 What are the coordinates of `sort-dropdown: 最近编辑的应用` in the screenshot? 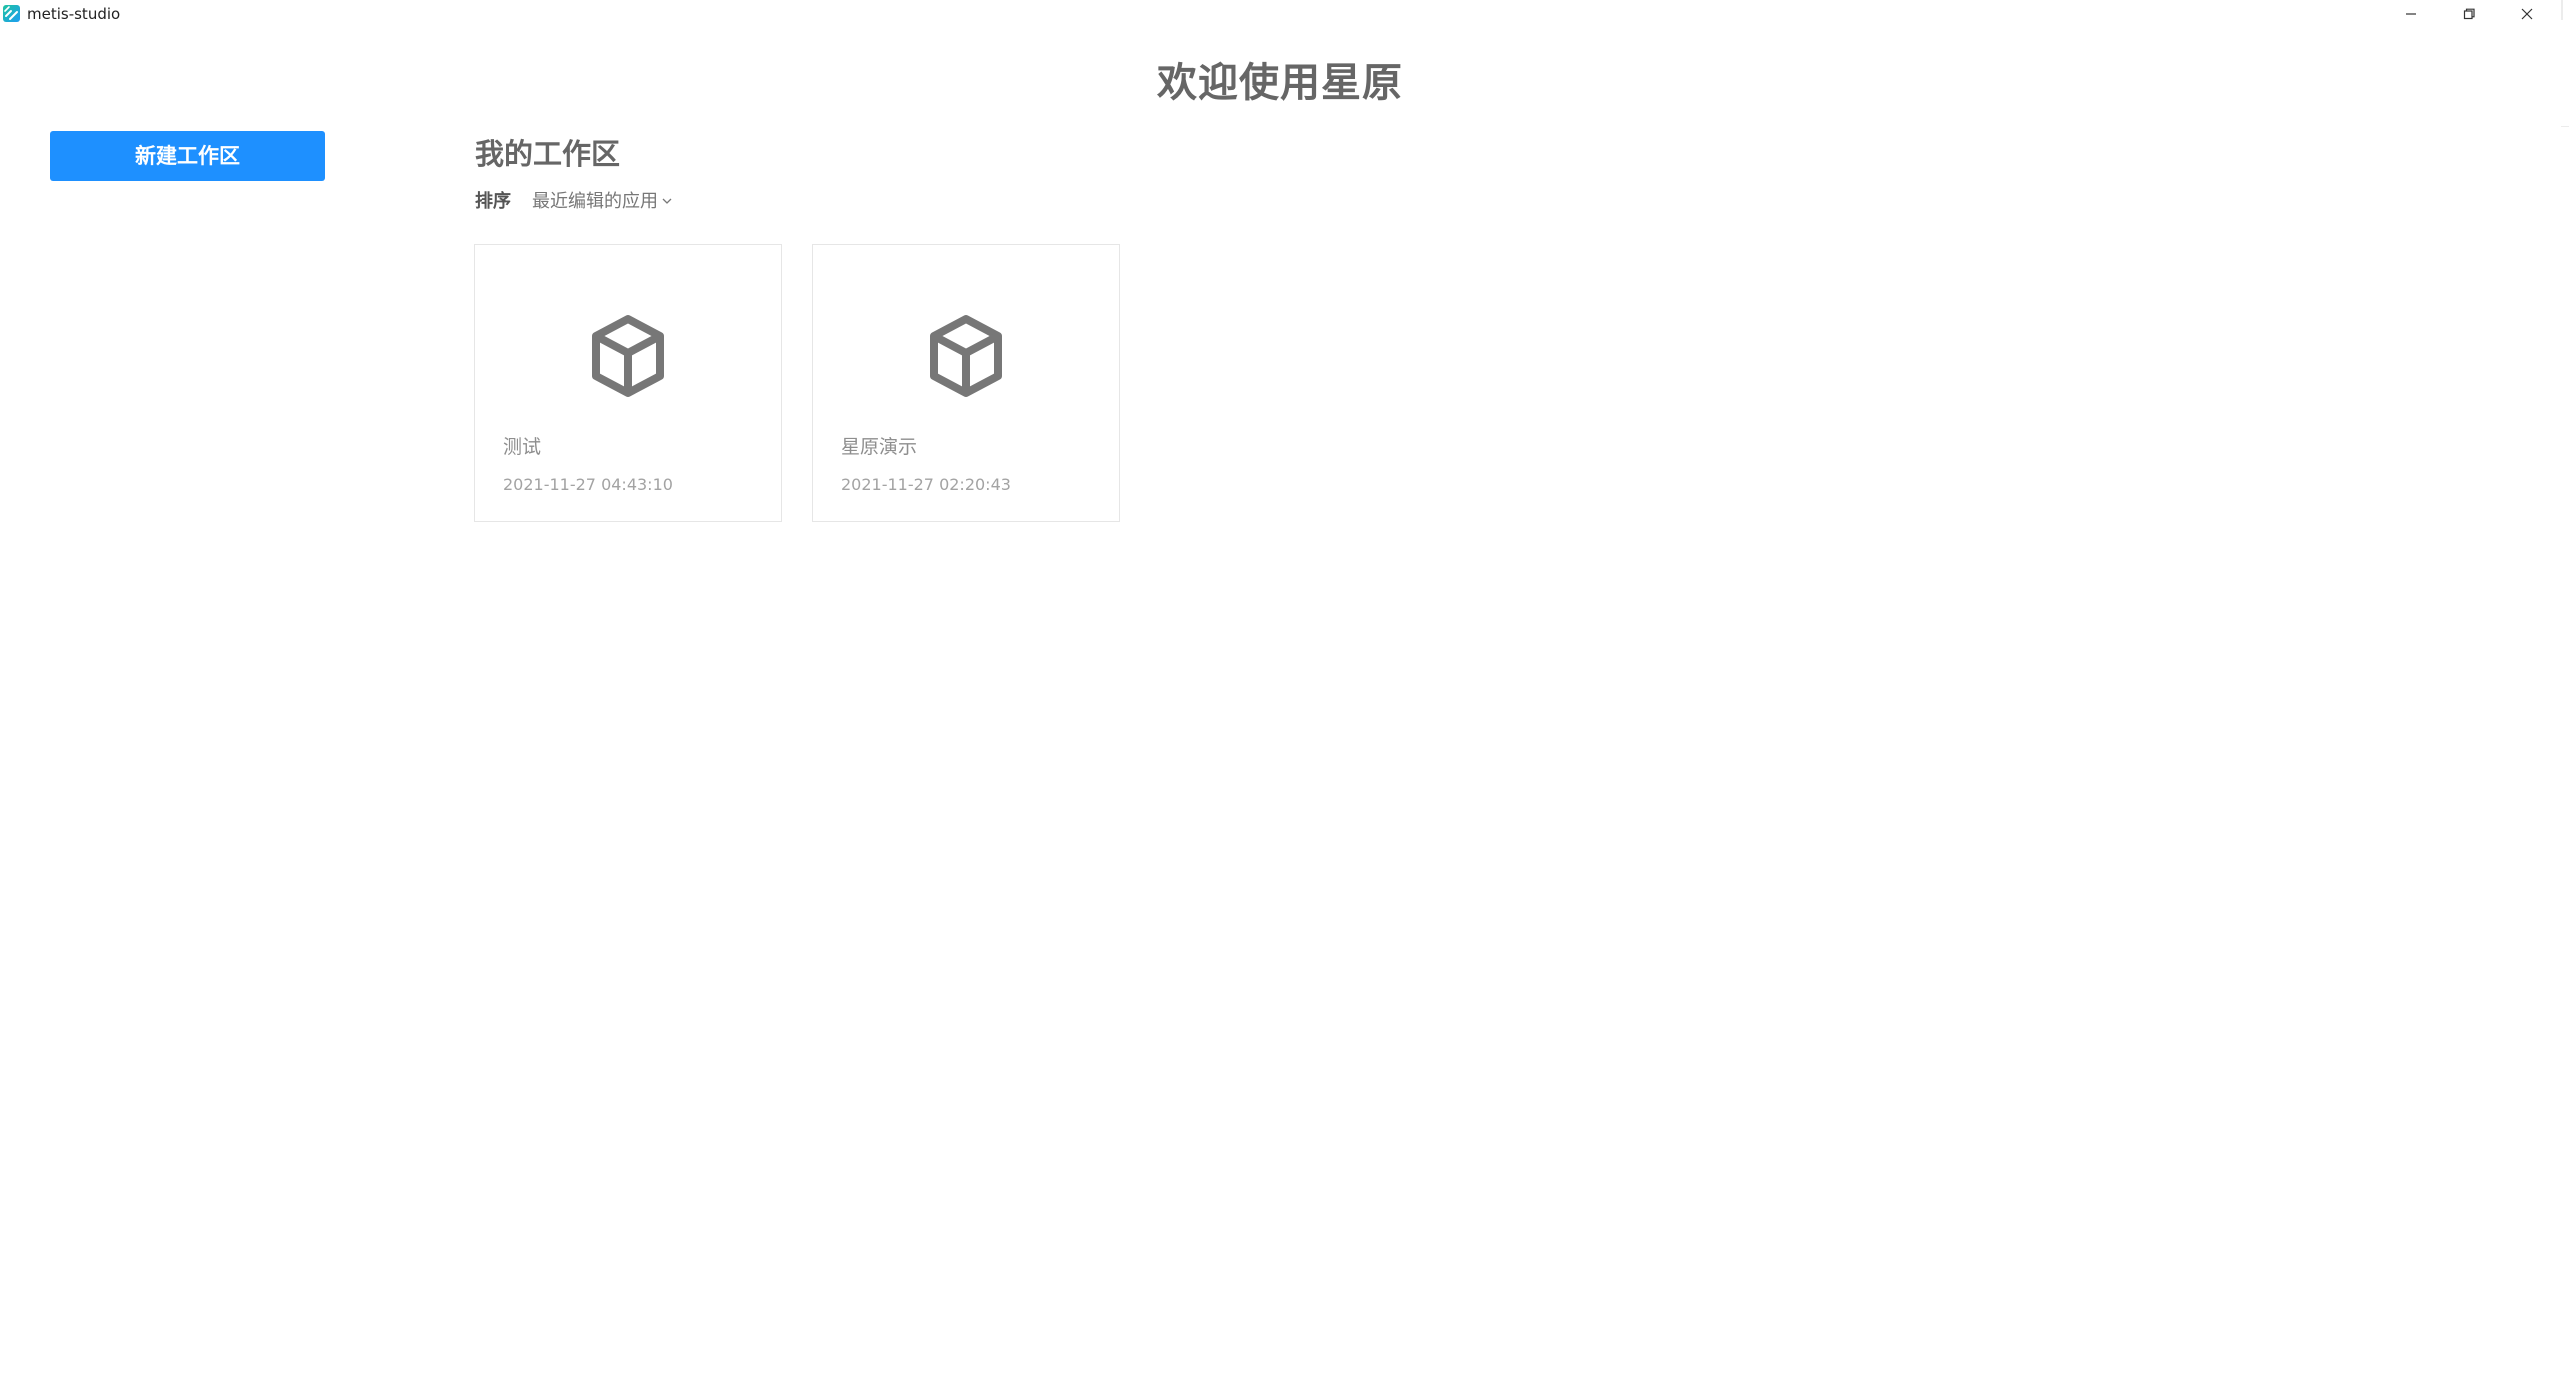 It's located at (602, 202).